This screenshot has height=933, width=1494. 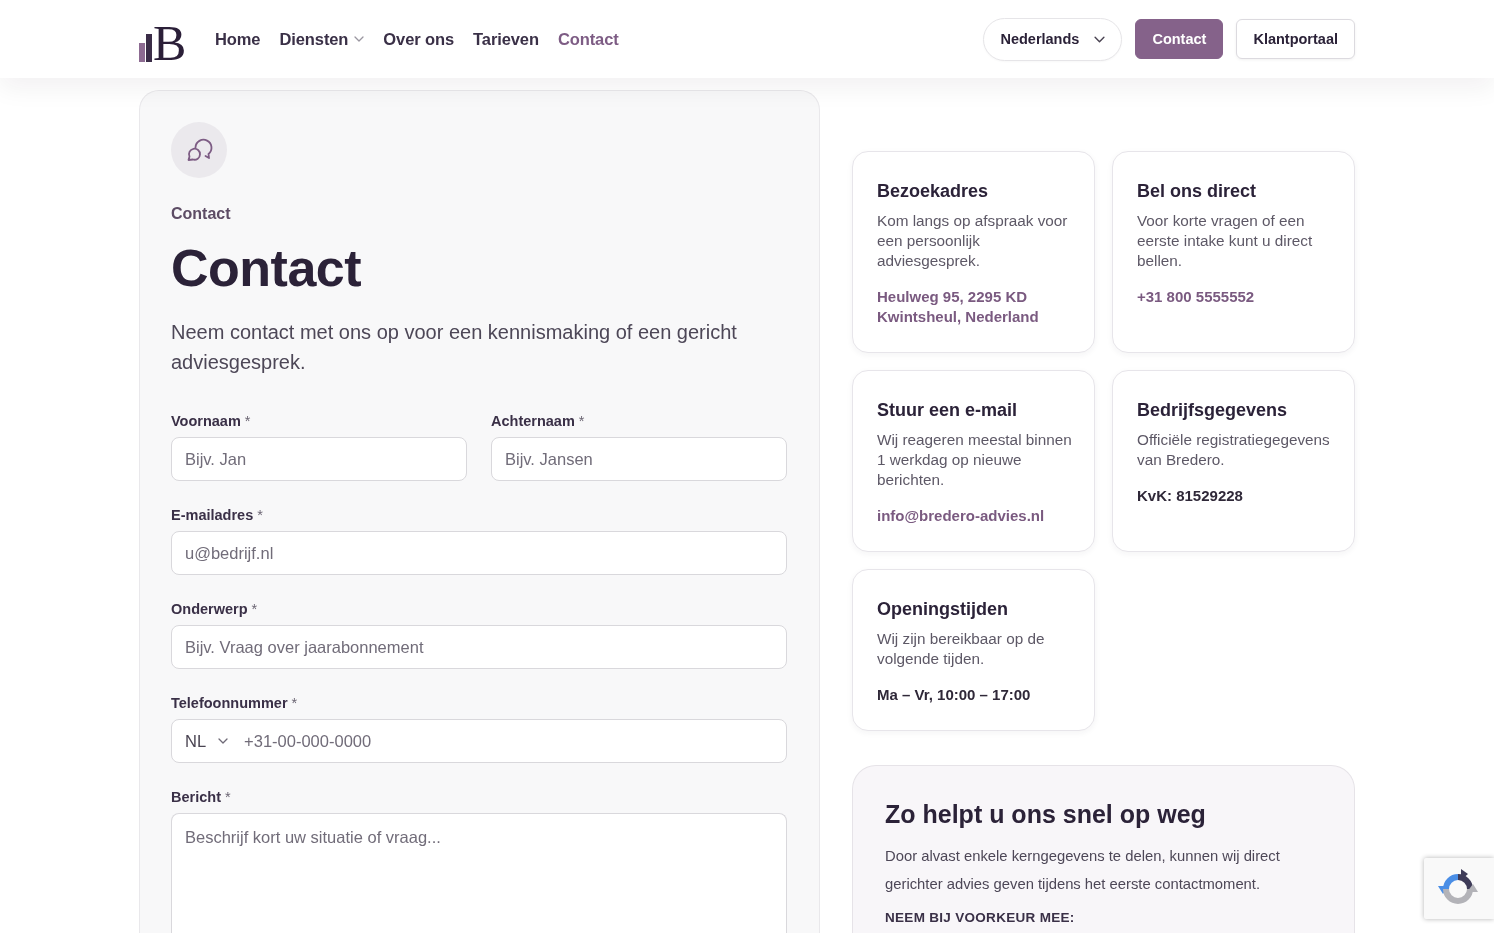 I want to click on input-field: Bijv. Vraag over jaarabonnement, so click(x=479, y=647).